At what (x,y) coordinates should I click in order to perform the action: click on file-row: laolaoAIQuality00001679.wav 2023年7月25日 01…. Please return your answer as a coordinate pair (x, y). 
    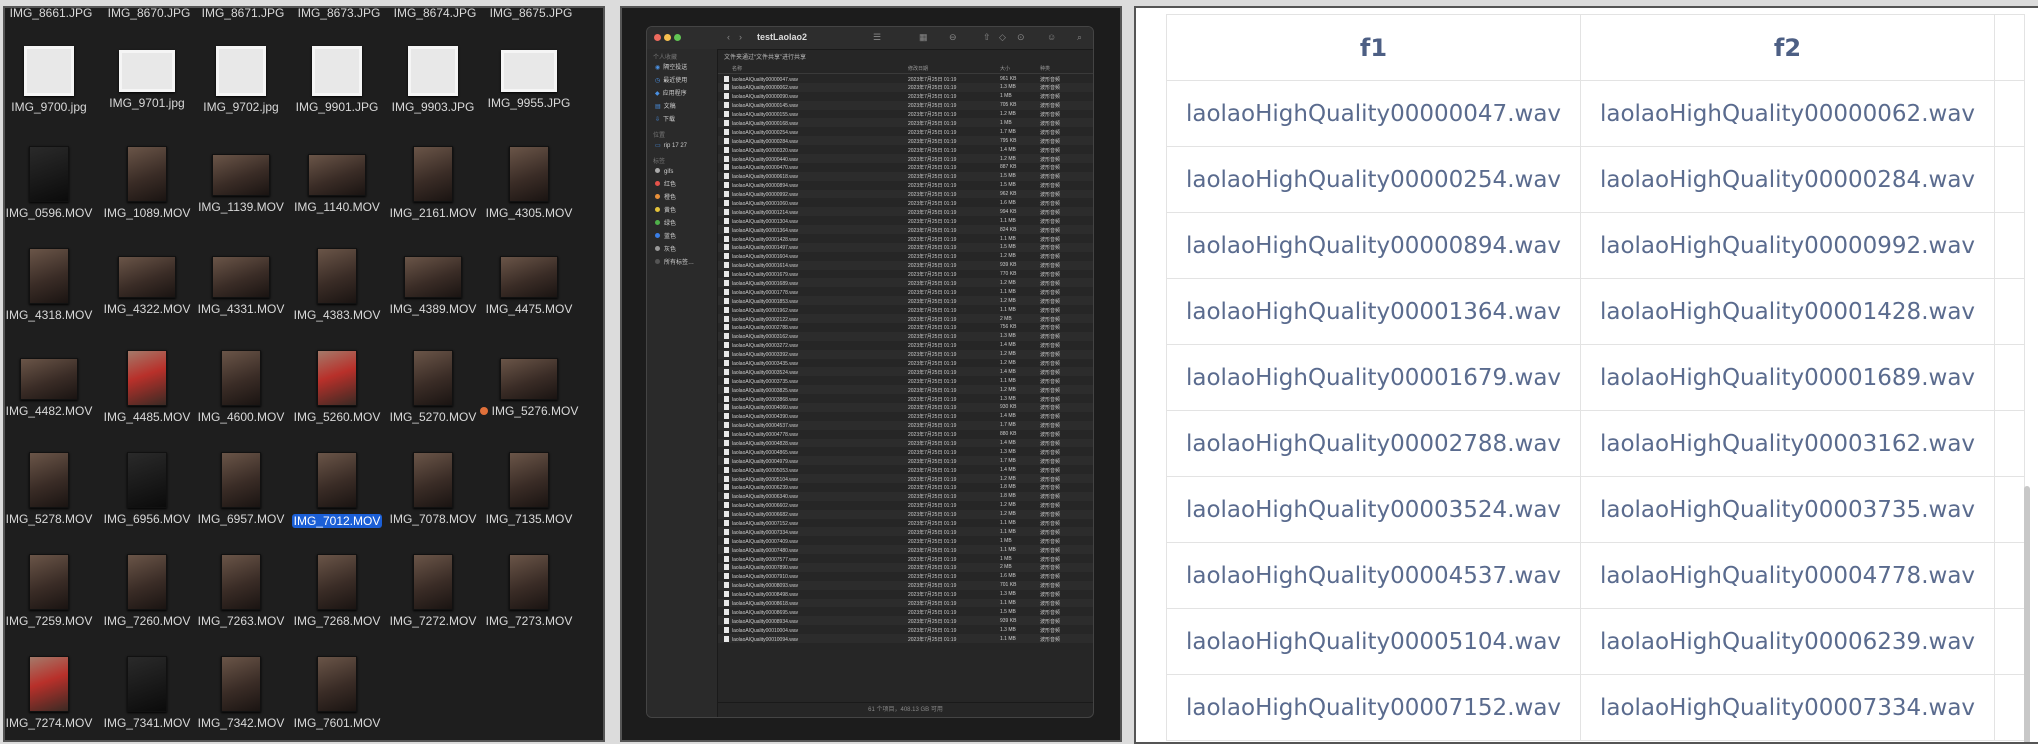
    Looking at the image, I should click on (905, 274).